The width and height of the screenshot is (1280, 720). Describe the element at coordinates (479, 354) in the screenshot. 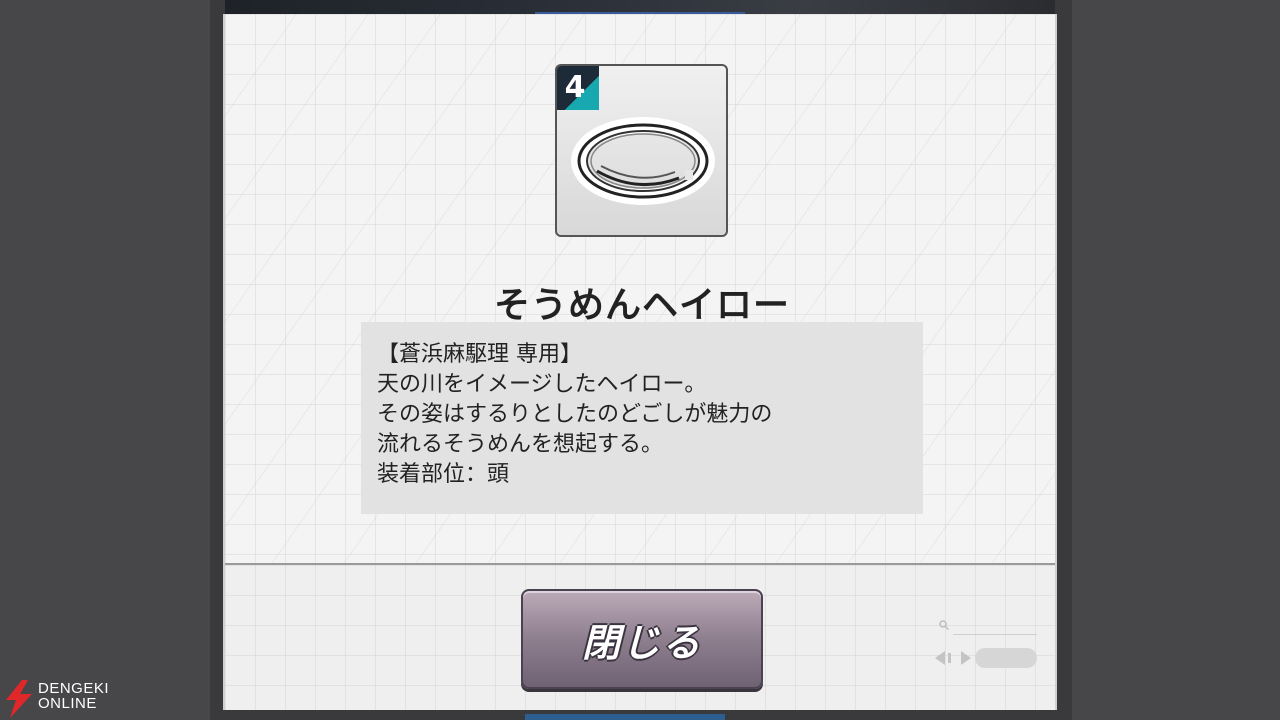

I see `description-line: 【蒼浜麻駆理 専用】` at that location.